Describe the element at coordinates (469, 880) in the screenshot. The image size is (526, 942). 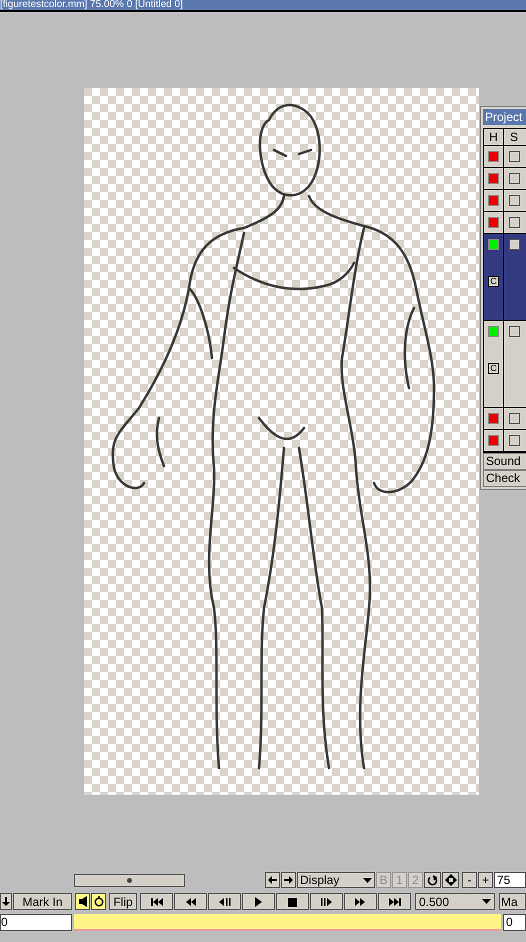
I see `zoom-out-button: -` at that location.